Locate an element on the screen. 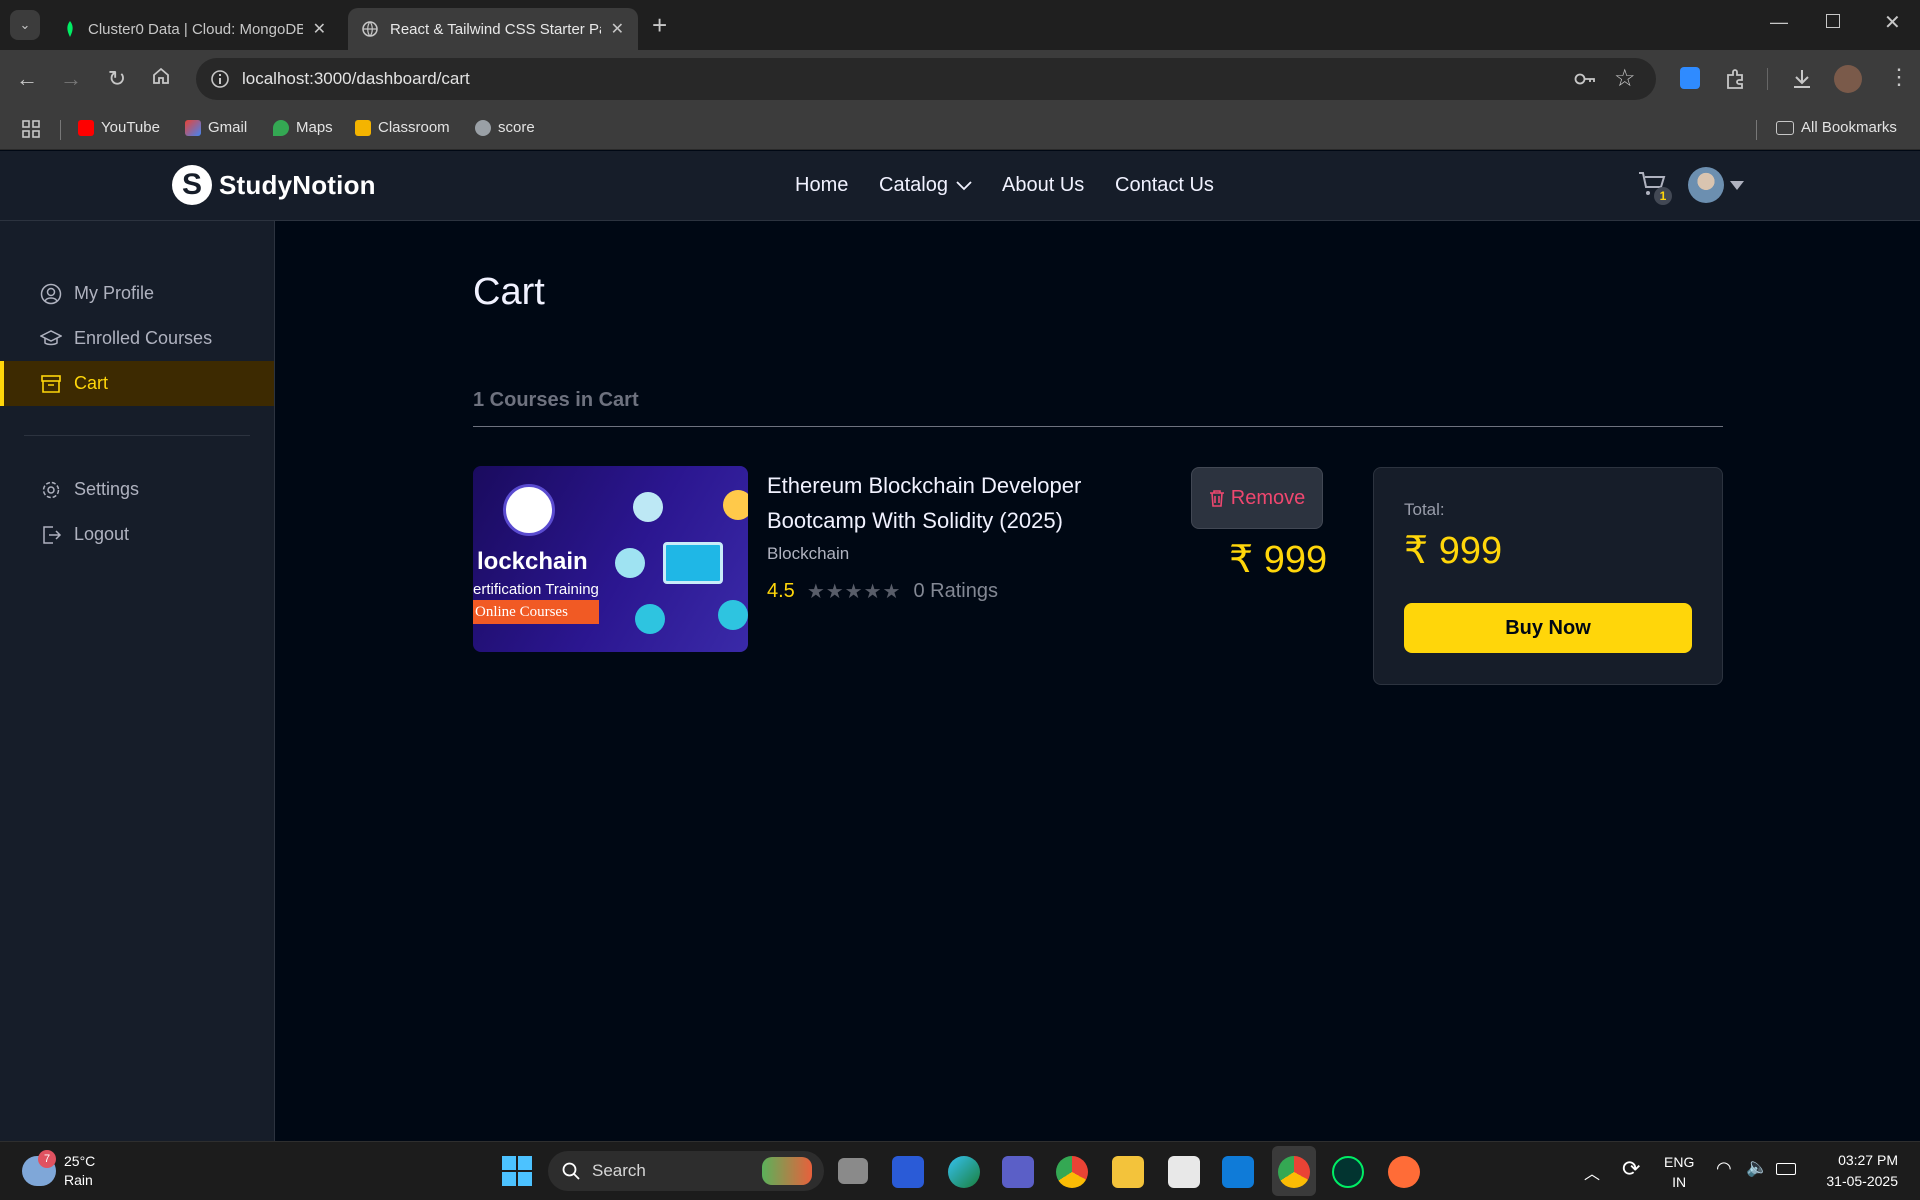 Image resolution: width=1920 pixels, height=1200 pixels. back-button: ← is located at coordinates (27, 79).